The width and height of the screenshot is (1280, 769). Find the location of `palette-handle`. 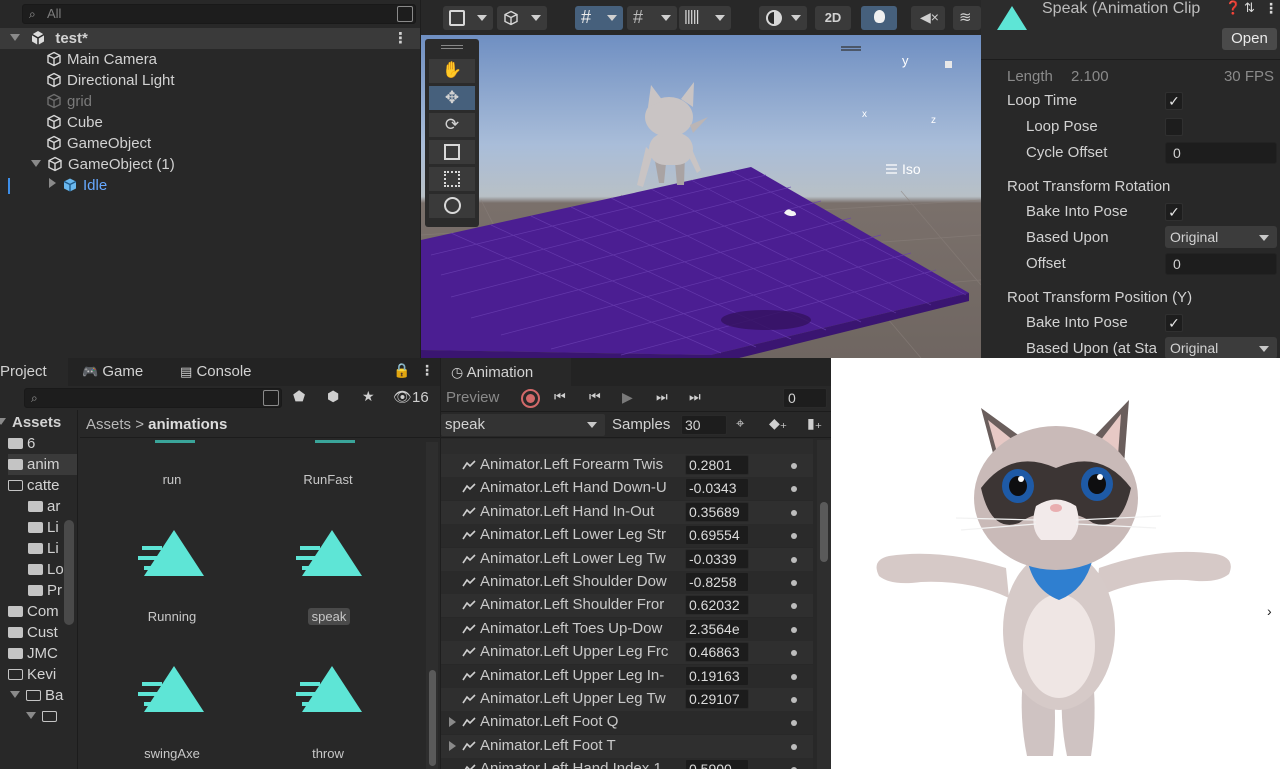

palette-handle is located at coordinates (452, 45).